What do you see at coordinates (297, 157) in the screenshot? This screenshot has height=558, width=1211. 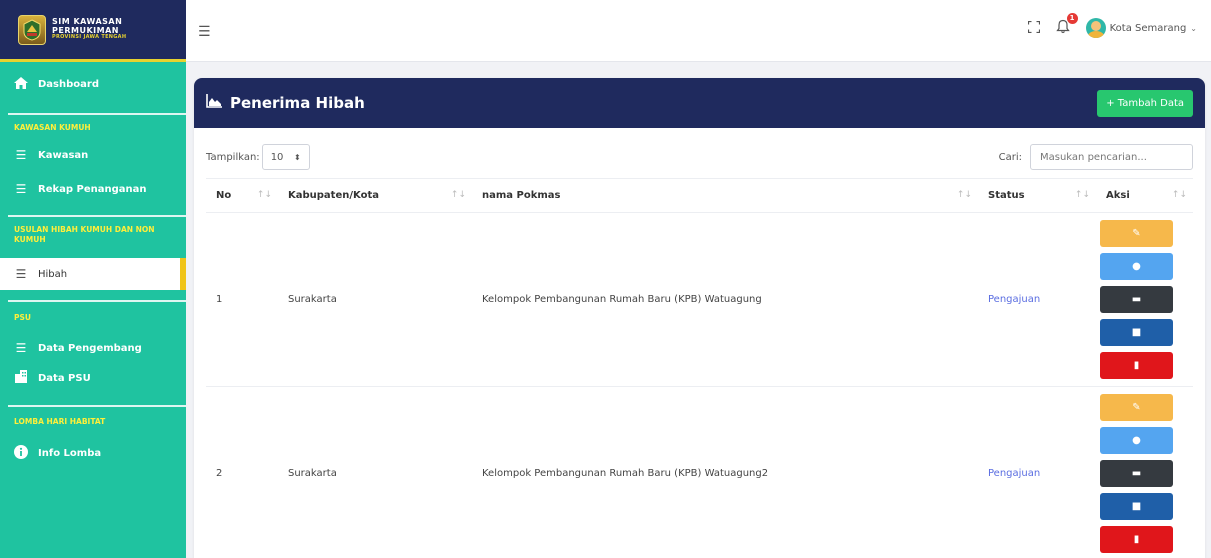 I see `sort-arrows-icon: ⬍` at bounding box center [297, 157].